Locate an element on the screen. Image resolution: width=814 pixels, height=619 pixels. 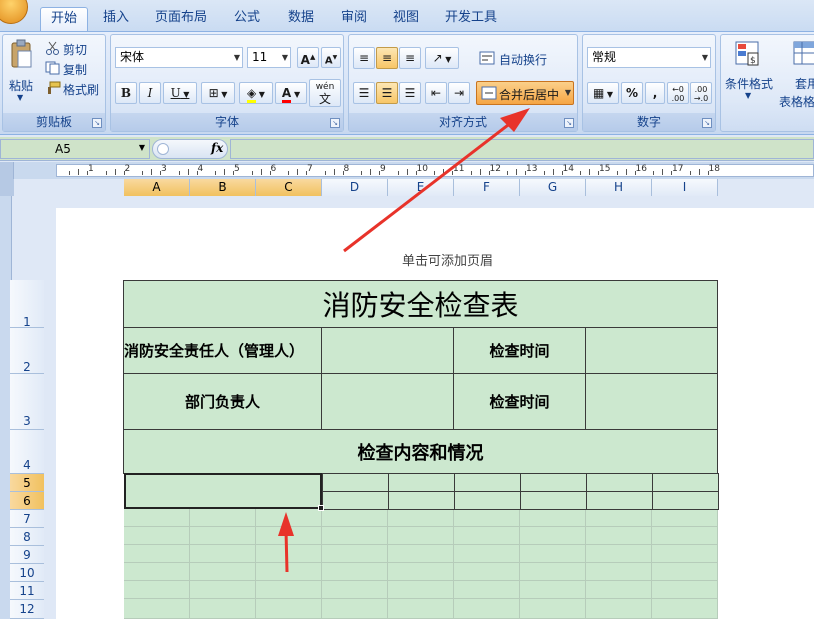
arrow-to-selection is located at coordinates (286, 551).